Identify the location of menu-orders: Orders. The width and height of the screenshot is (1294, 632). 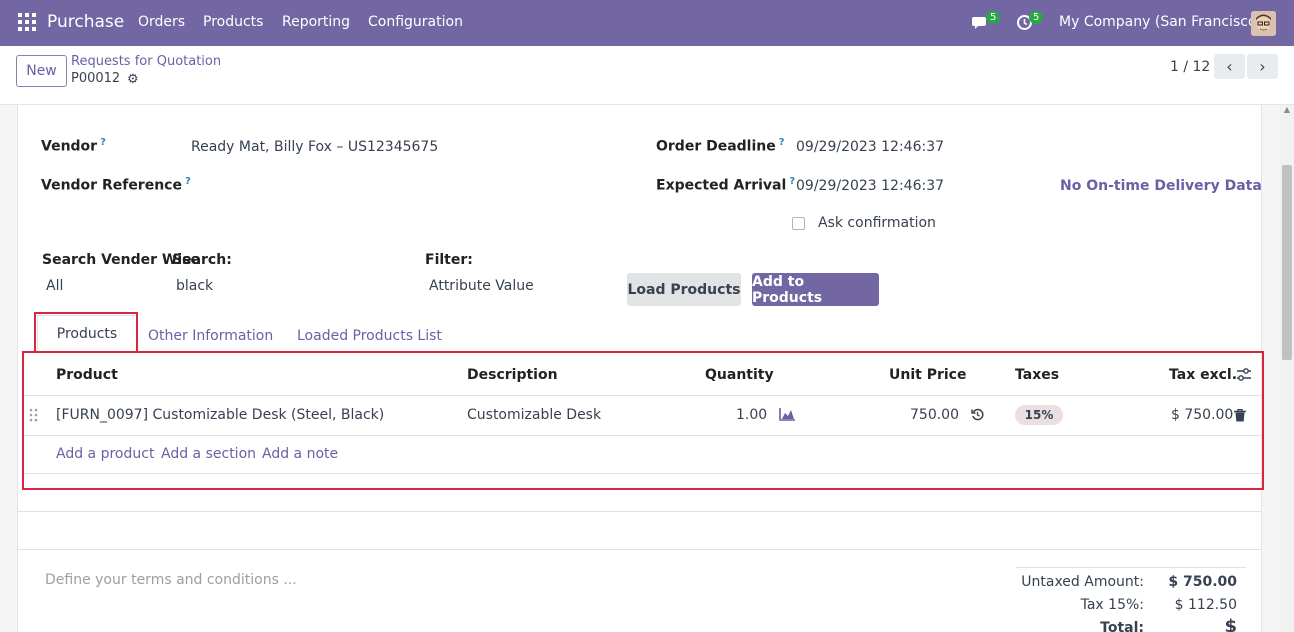
(161, 22).